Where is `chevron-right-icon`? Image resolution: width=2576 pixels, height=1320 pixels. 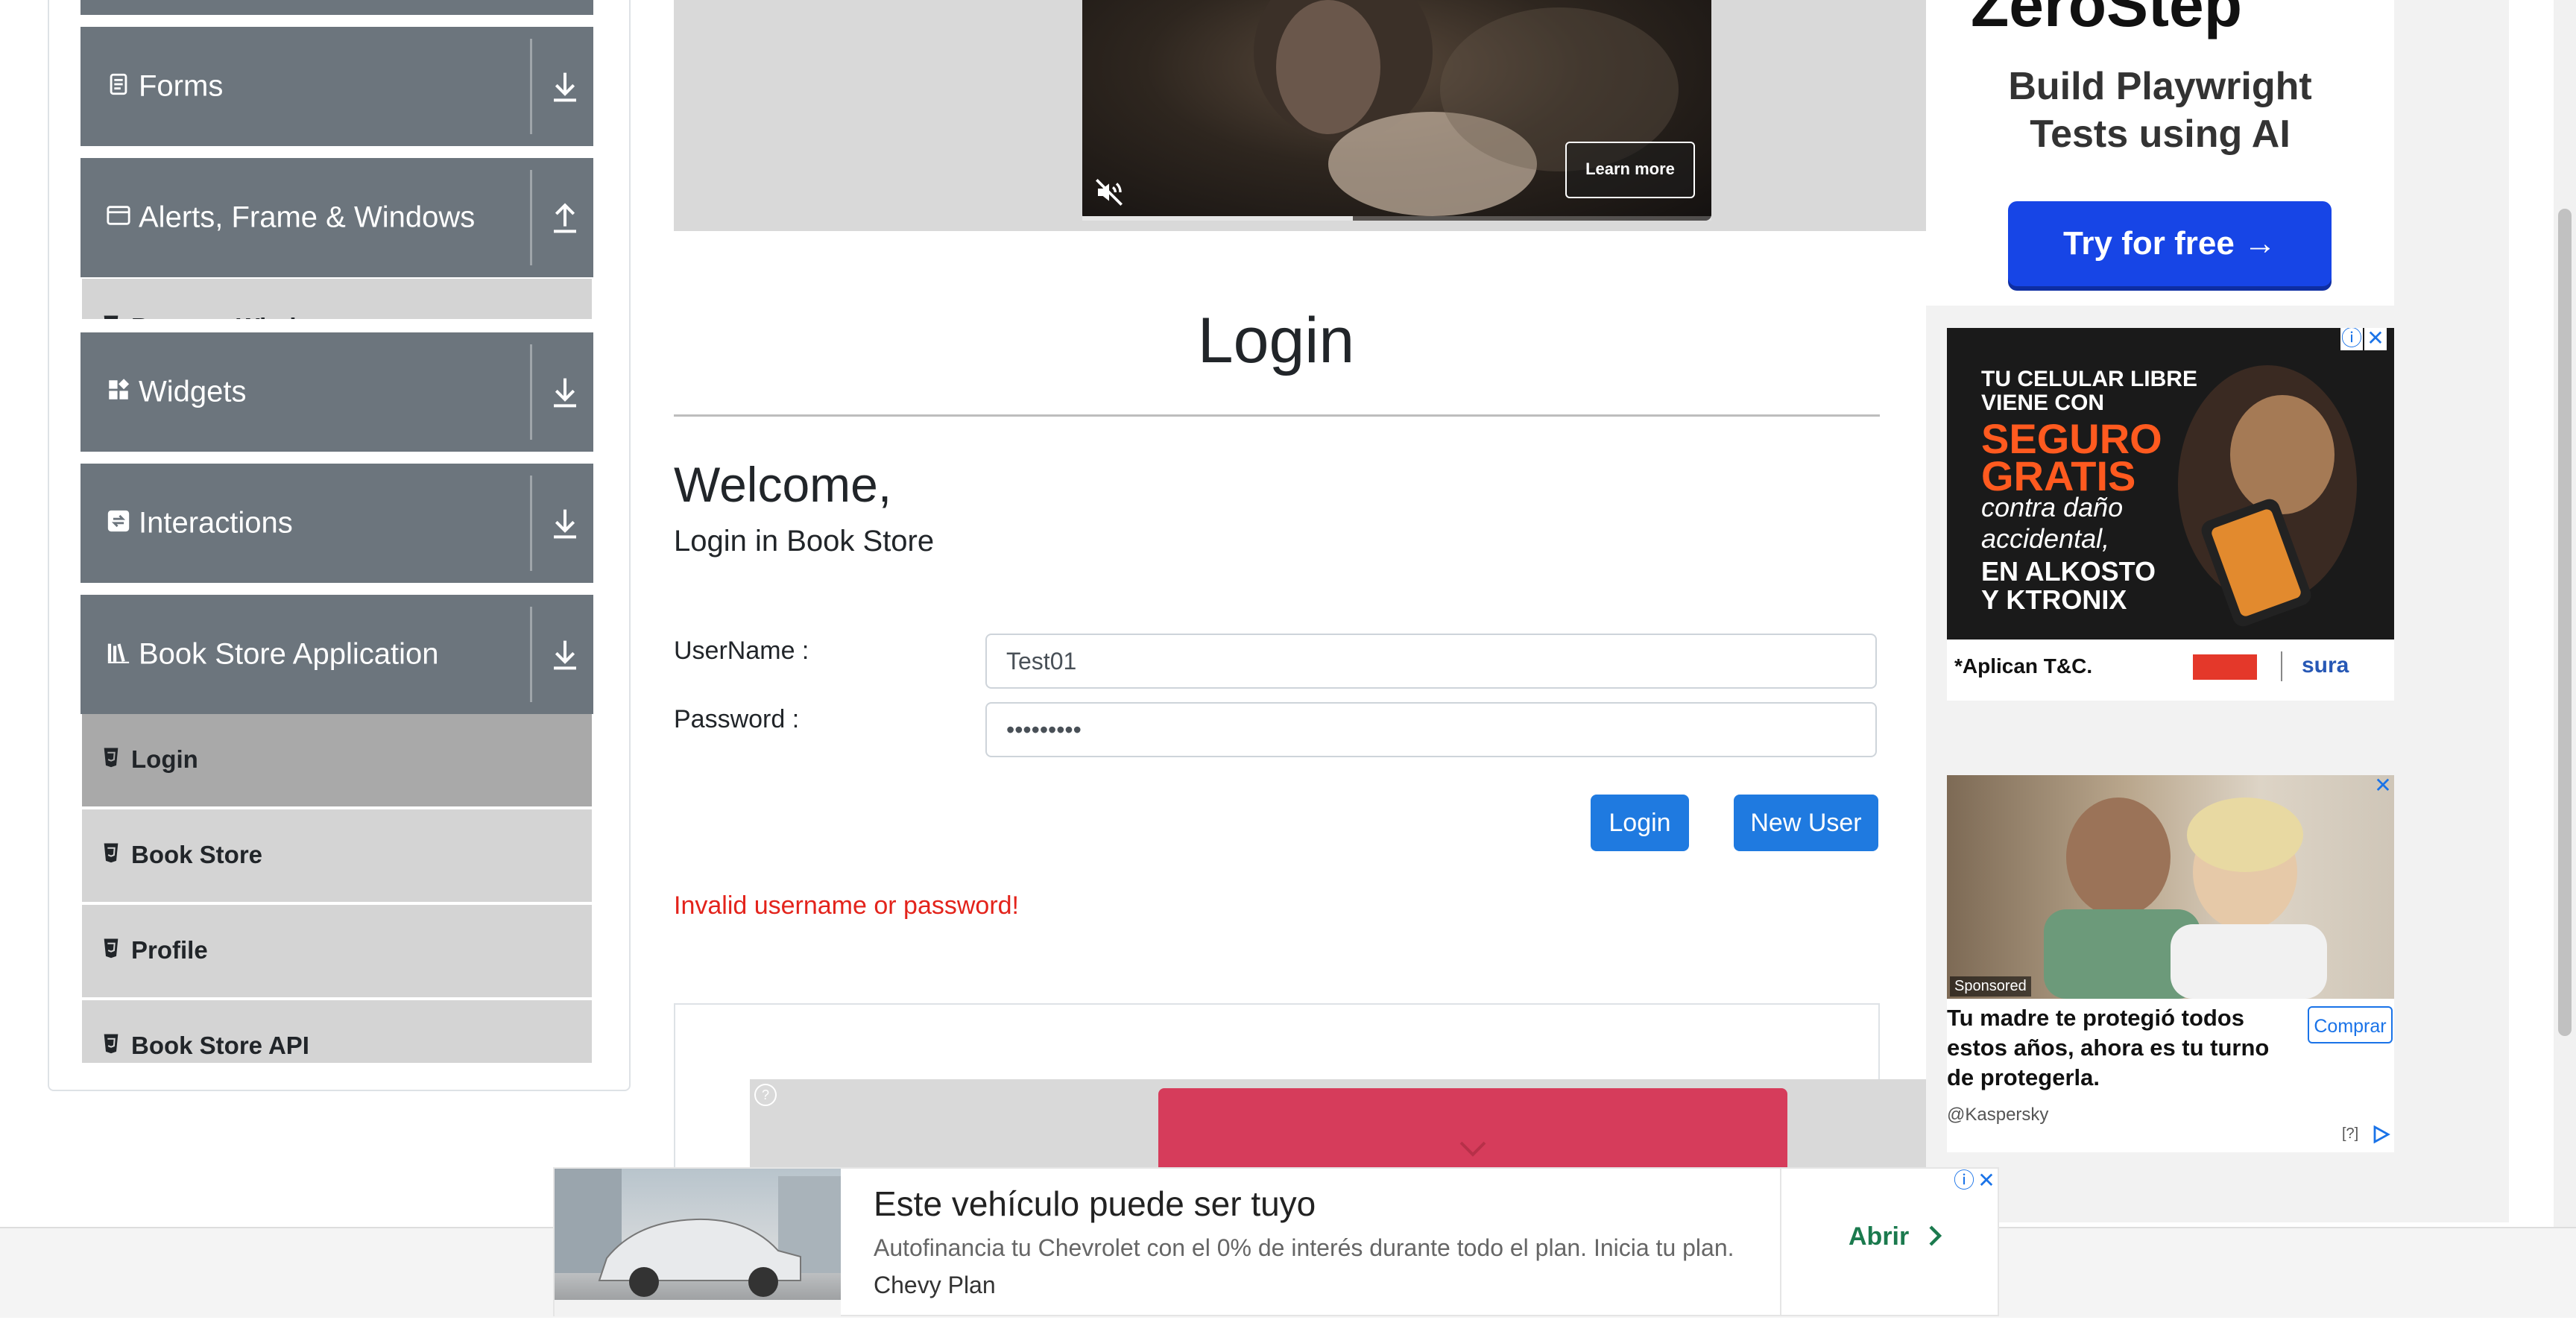 chevron-right-icon is located at coordinates (1935, 1235).